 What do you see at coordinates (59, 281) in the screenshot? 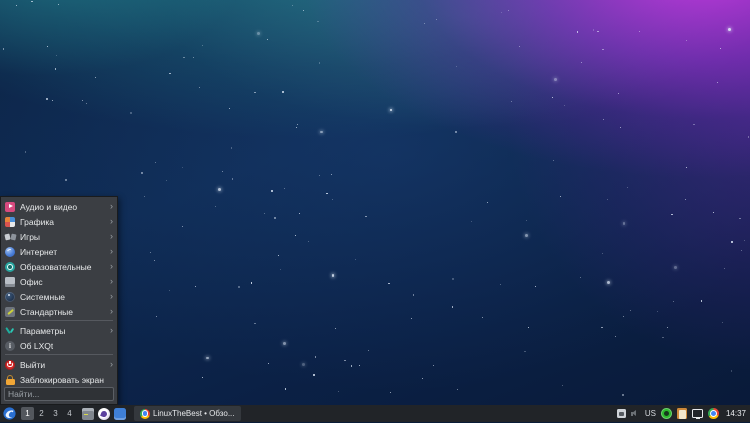
I see `menu-item: Офис ›` at bounding box center [59, 281].